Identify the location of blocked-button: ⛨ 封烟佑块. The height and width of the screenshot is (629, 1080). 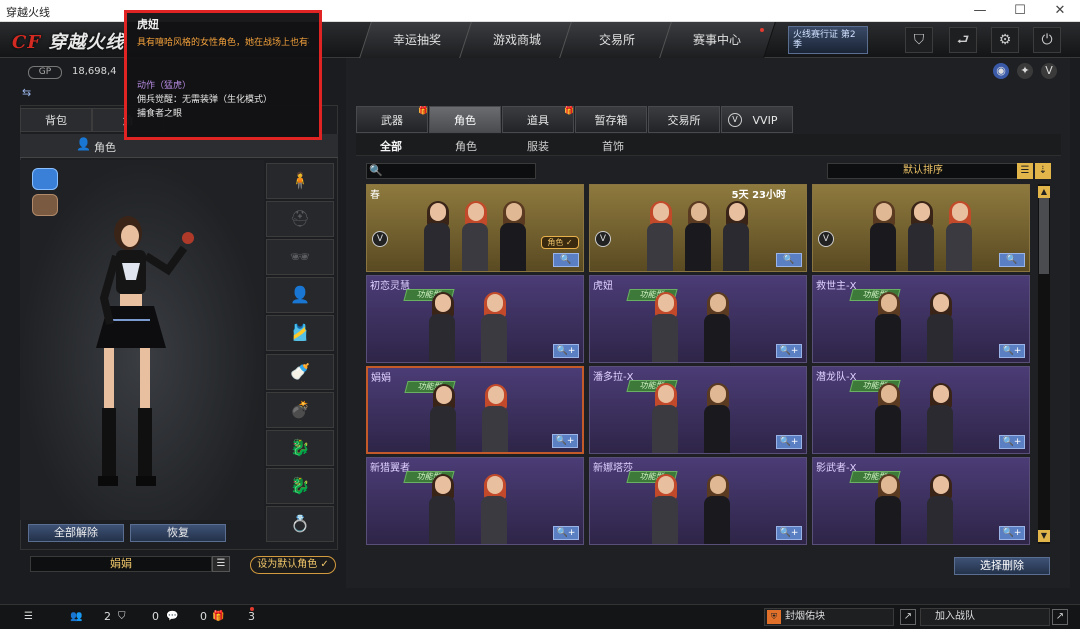
(829, 617).